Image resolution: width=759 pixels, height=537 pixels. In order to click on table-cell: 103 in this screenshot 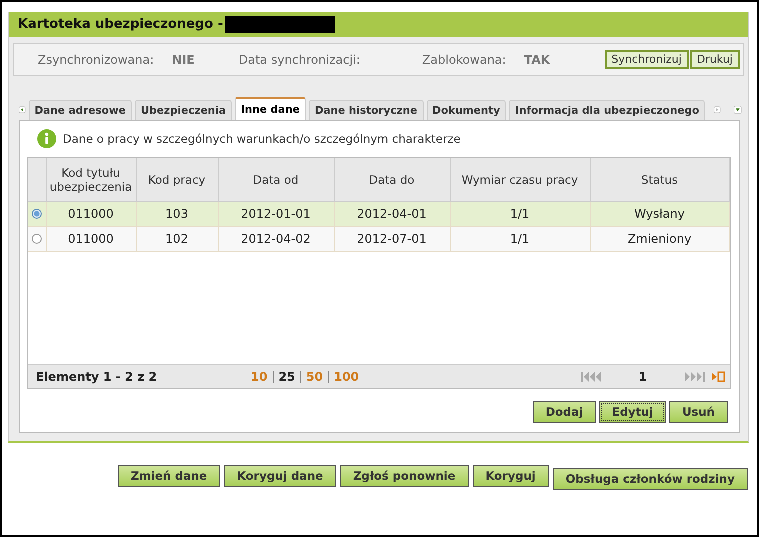, I will do `click(177, 214)`.